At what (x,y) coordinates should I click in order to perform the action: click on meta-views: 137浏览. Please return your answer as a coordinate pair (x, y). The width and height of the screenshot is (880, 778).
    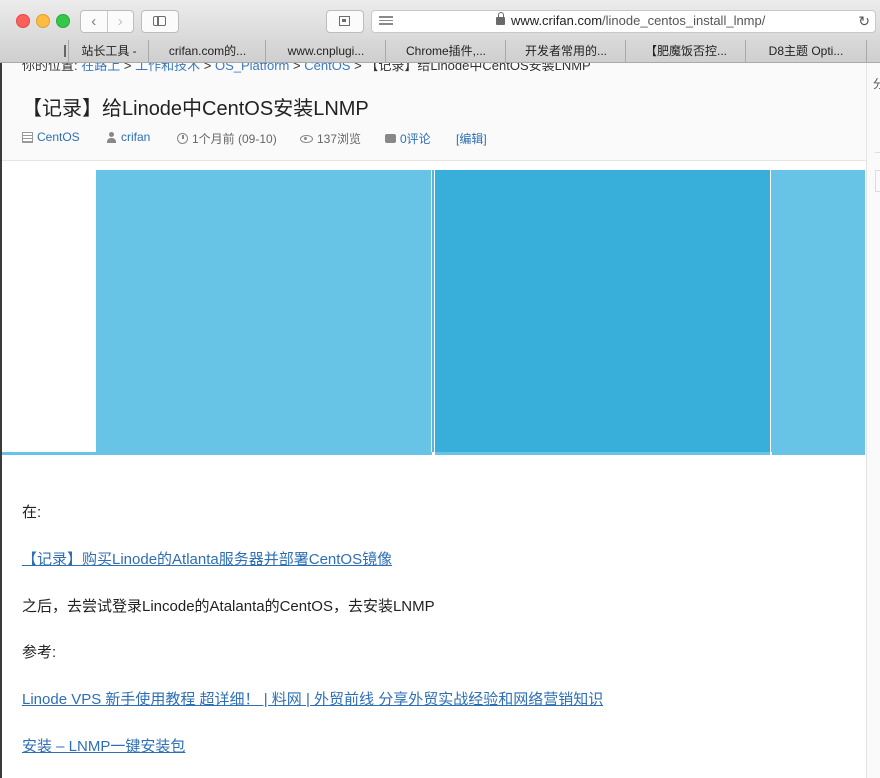
    Looking at the image, I should click on (330, 138).